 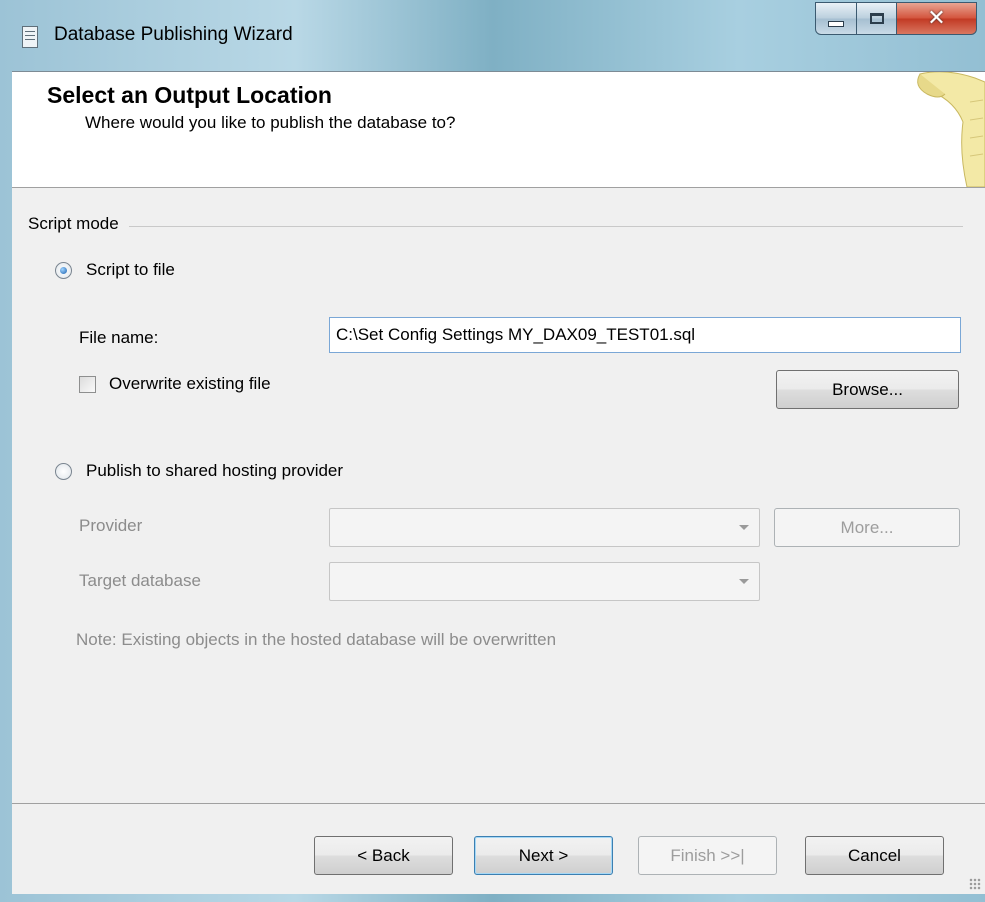 I want to click on resize-grip, so click(x=975, y=884).